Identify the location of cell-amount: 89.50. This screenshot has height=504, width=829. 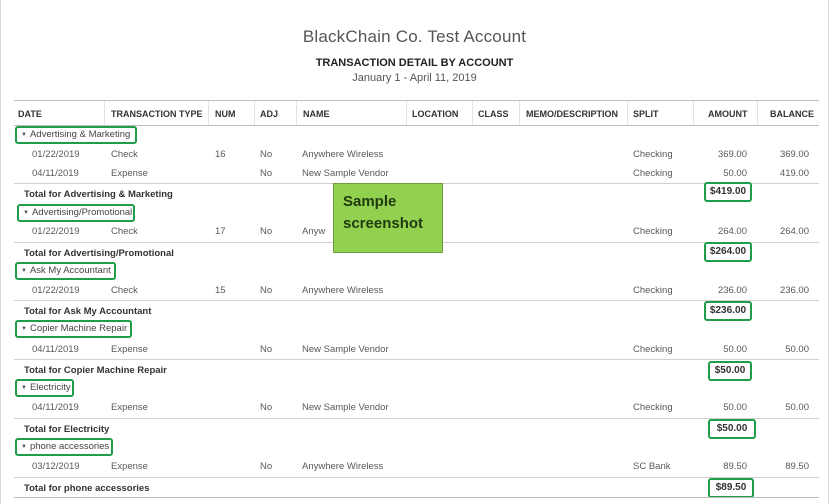
(735, 466).